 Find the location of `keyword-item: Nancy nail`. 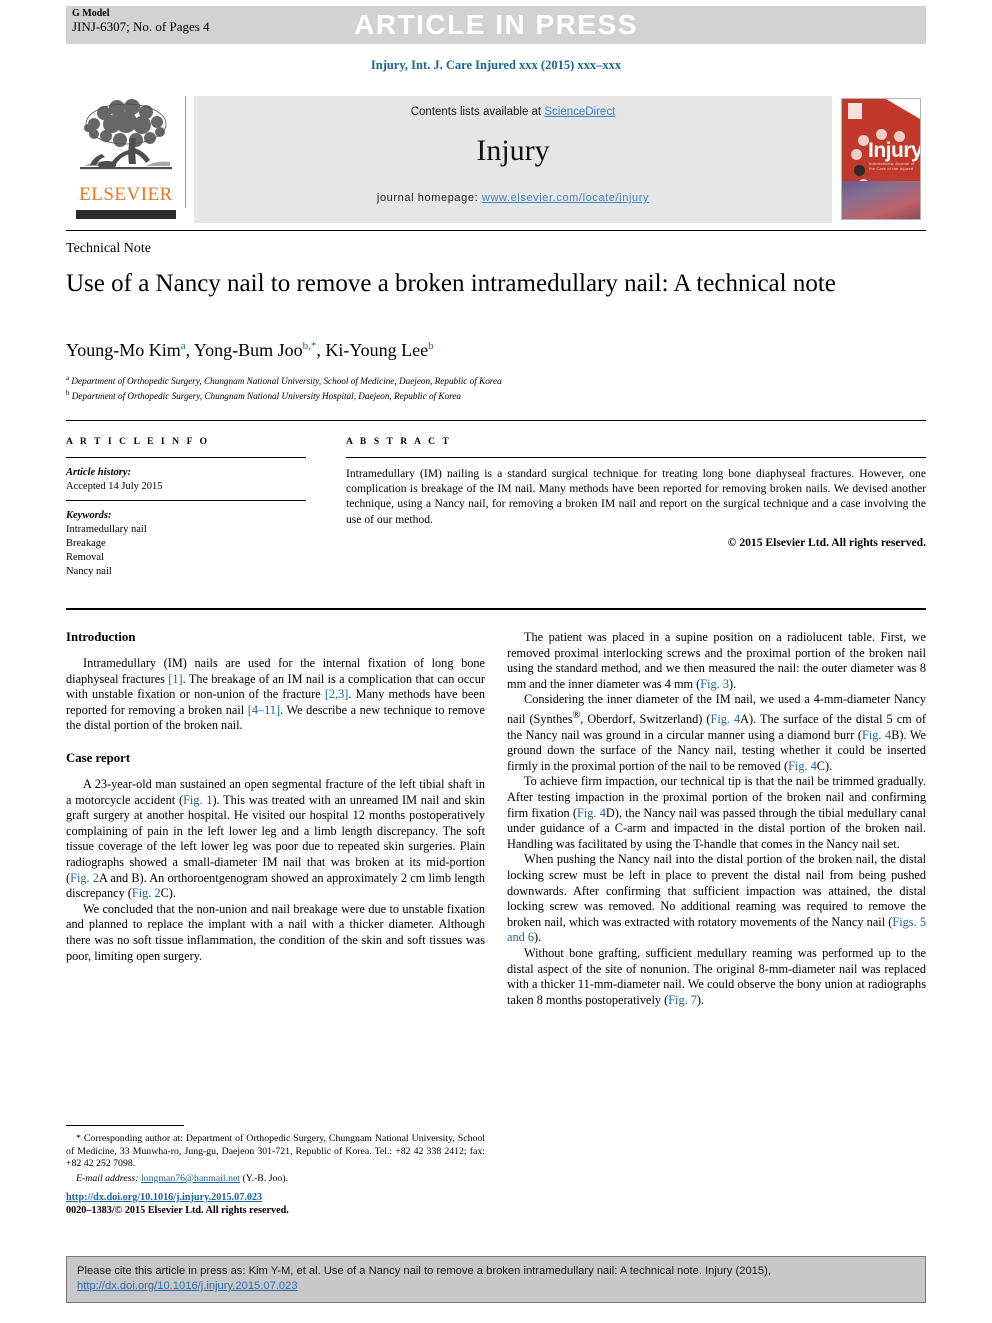

keyword-item: Nancy nail is located at coordinates (89, 571).